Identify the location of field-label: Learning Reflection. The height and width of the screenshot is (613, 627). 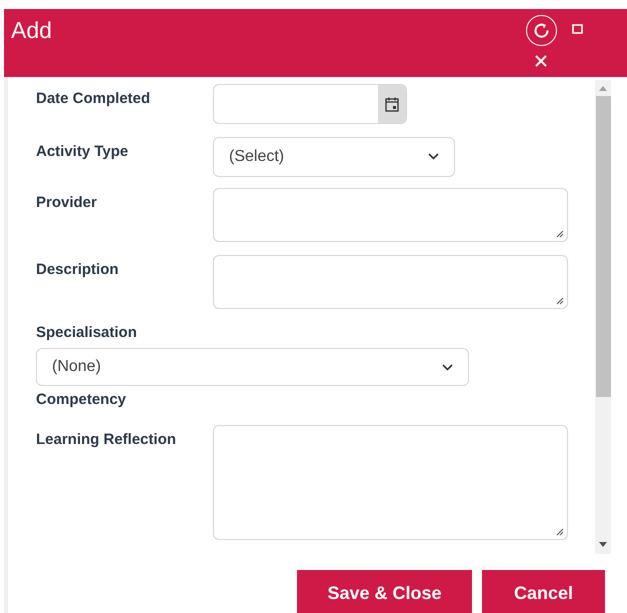
(106, 439).